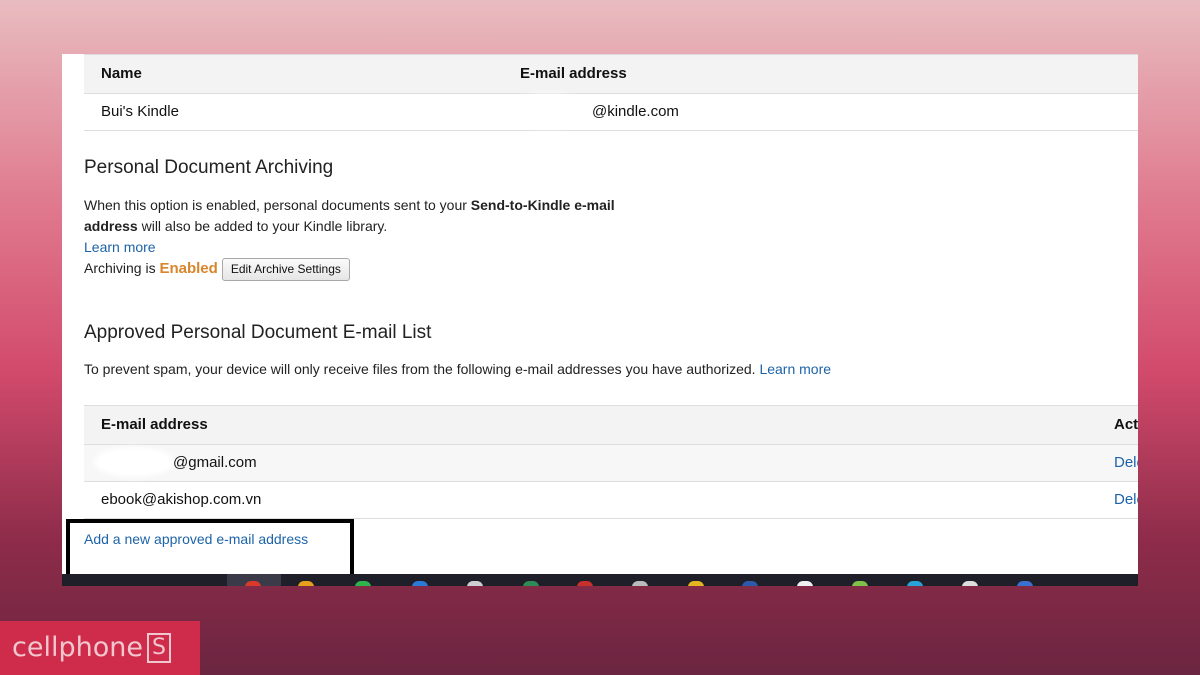 The width and height of the screenshot is (1200, 675). Describe the element at coordinates (111, 226) in the screenshot. I see `archiving-desc-bold-2: address` at that location.